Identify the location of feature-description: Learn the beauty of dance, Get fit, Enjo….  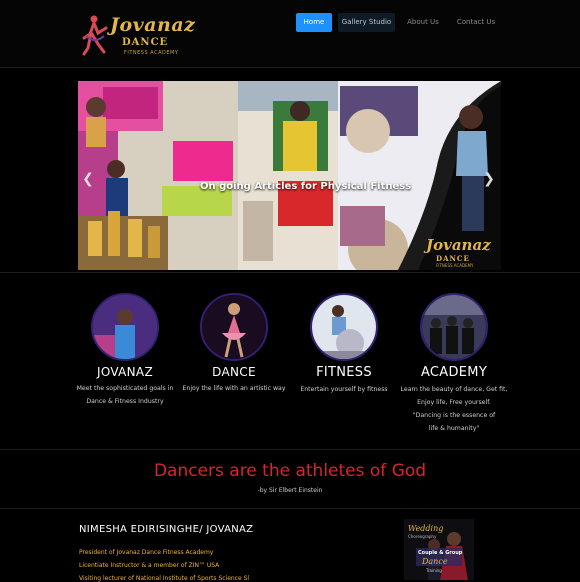
(454, 409).